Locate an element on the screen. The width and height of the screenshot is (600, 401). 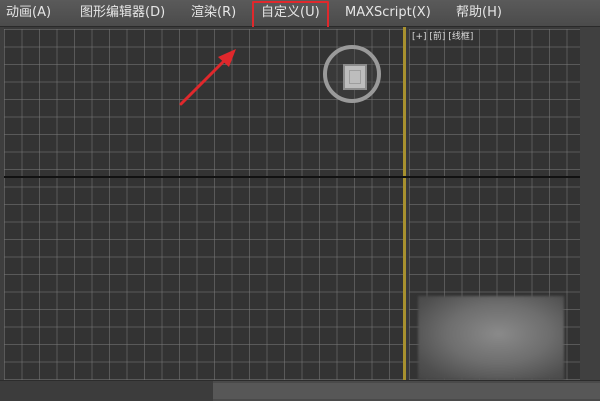
viewcube-ring-icon is located at coordinates (352, 74).